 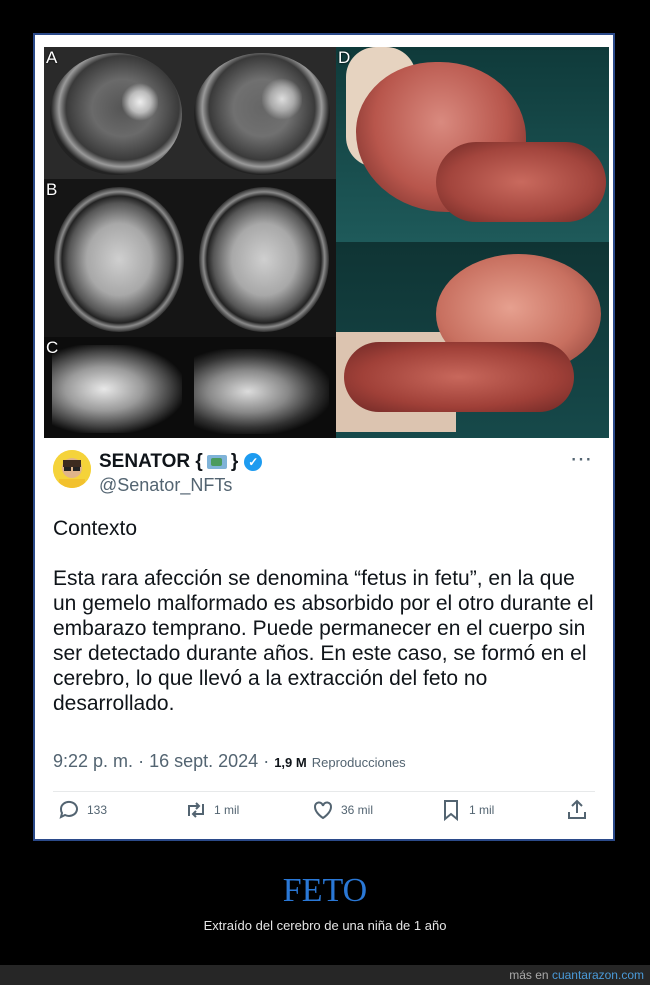 I want to click on avatar, so click(x=72, y=469).